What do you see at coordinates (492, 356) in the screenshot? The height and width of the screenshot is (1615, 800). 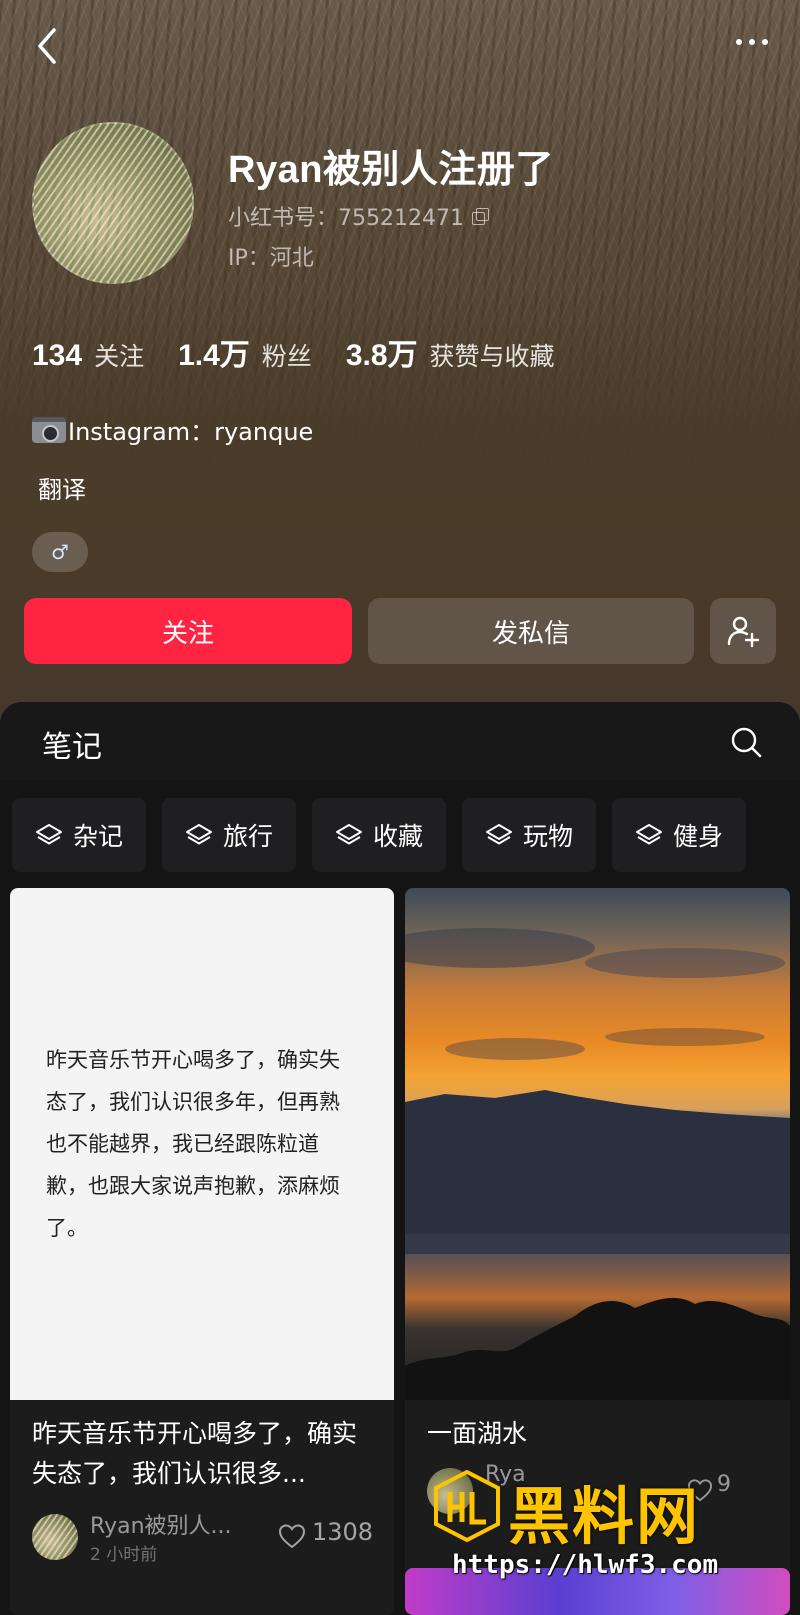 I see `stat-label: 获赞与收藏` at bounding box center [492, 356].